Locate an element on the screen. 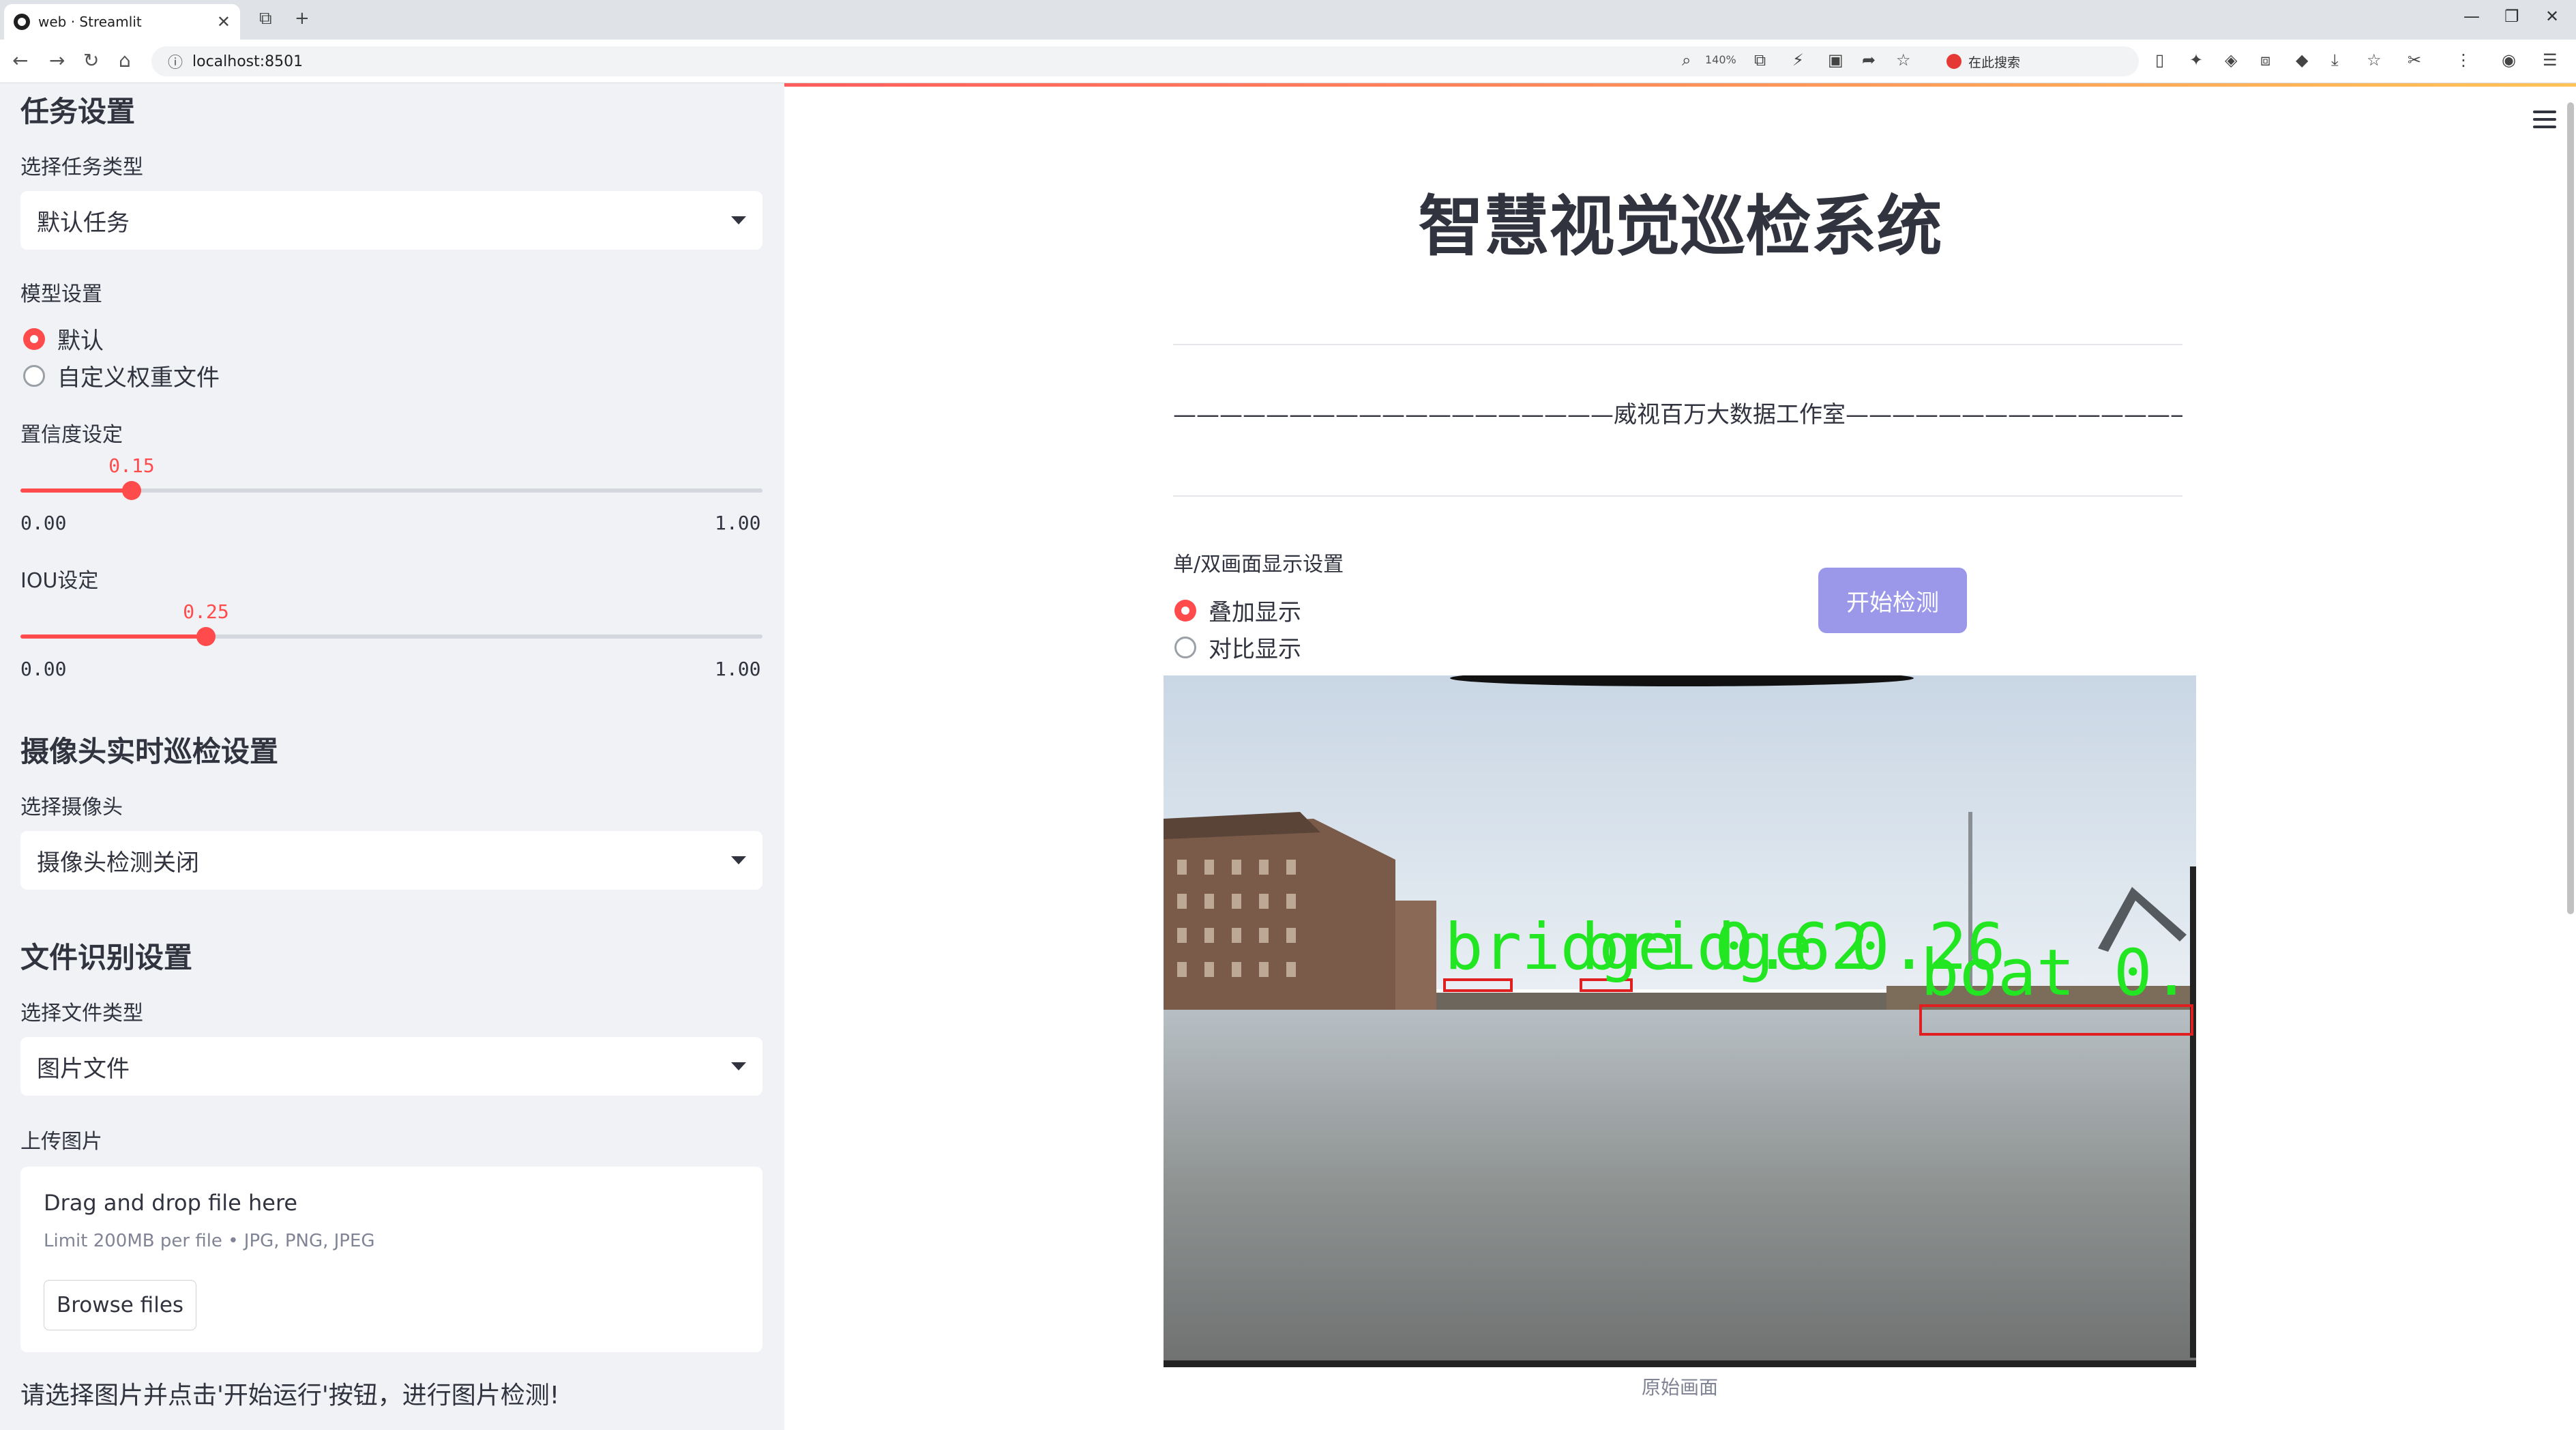 The height and width of the screenshot is (1430, 2576). model-option-default: 默认 is located at coordinates (63, 338).